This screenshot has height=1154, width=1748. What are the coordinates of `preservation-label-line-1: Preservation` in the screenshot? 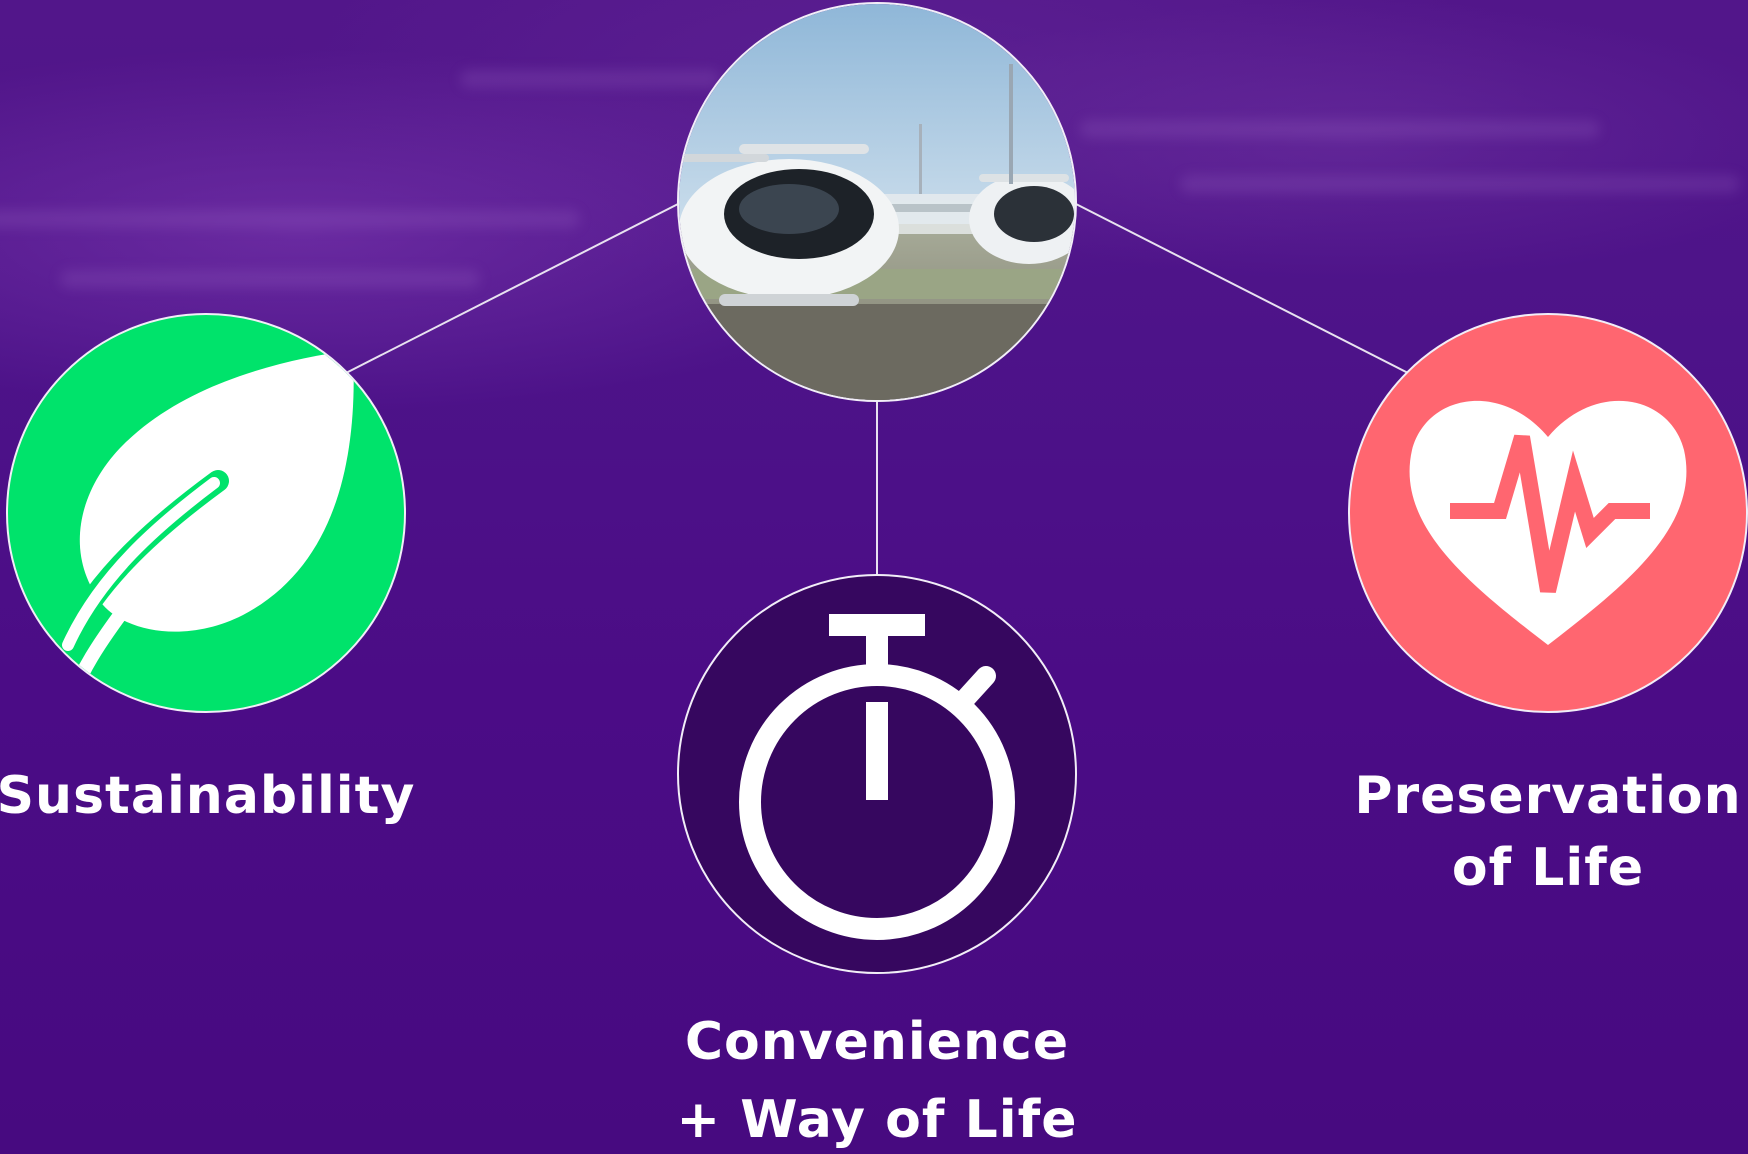 It's located at (1548, 796).